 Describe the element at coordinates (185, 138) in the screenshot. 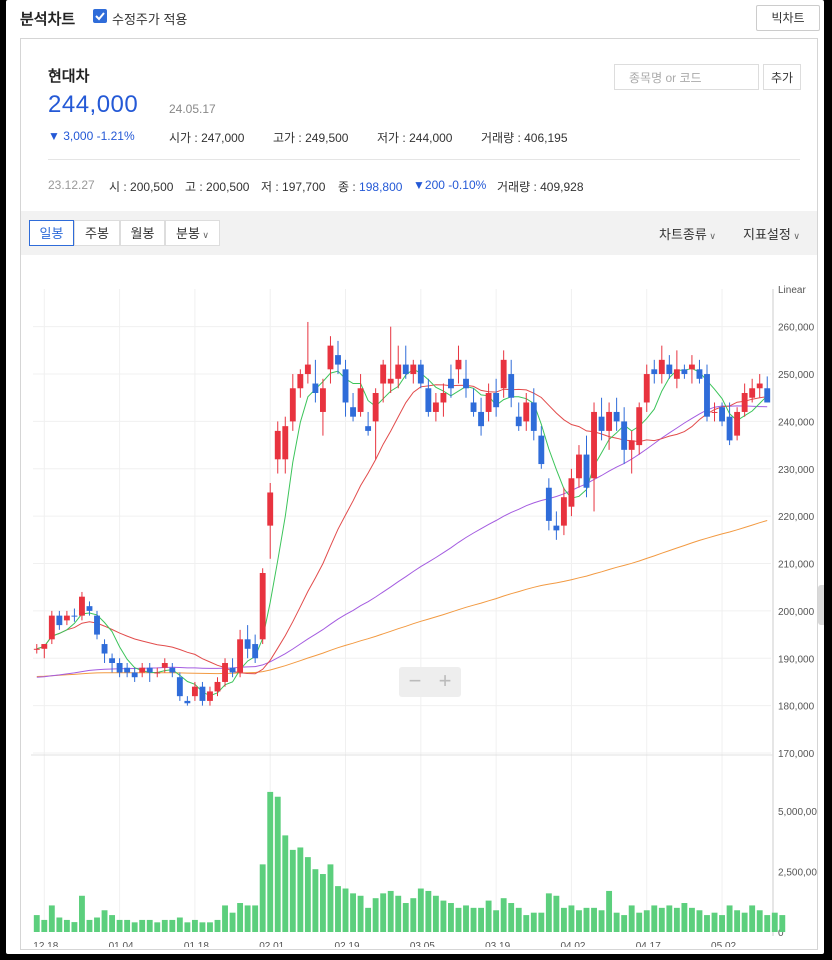

I see `open-label: 시가 :` at that location.